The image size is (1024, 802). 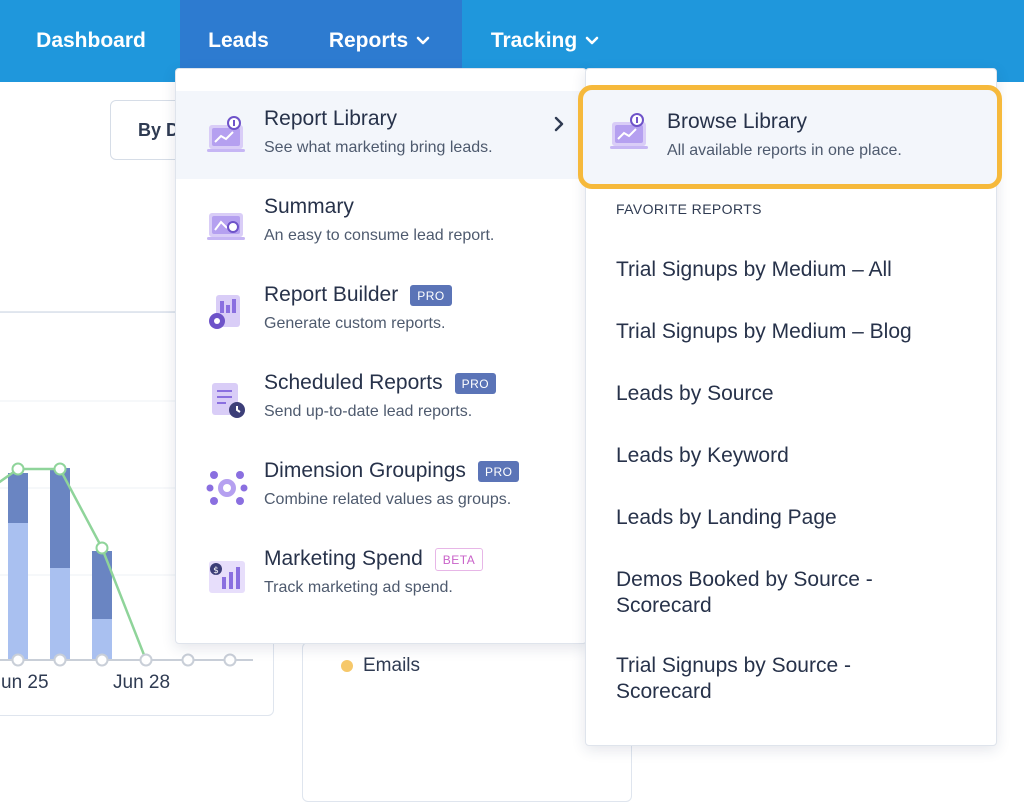 I want to click on favorite-report-item: Leads by Landing Page, so click(x=796, y=518).